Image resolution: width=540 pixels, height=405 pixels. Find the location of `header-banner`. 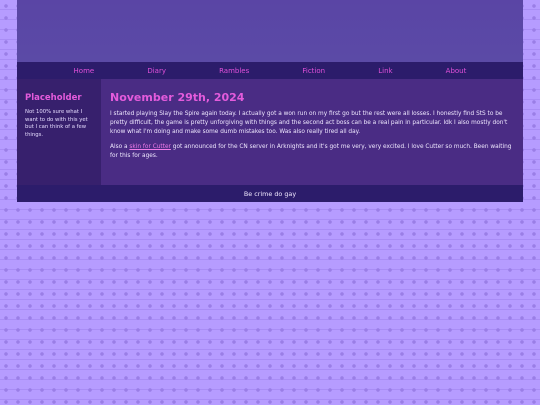

header-banner is located at coordinates (270, 31).